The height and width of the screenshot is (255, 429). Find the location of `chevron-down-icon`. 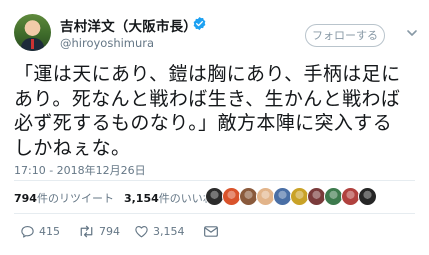

chevron-down-icon is located at coordinates (412, 33).